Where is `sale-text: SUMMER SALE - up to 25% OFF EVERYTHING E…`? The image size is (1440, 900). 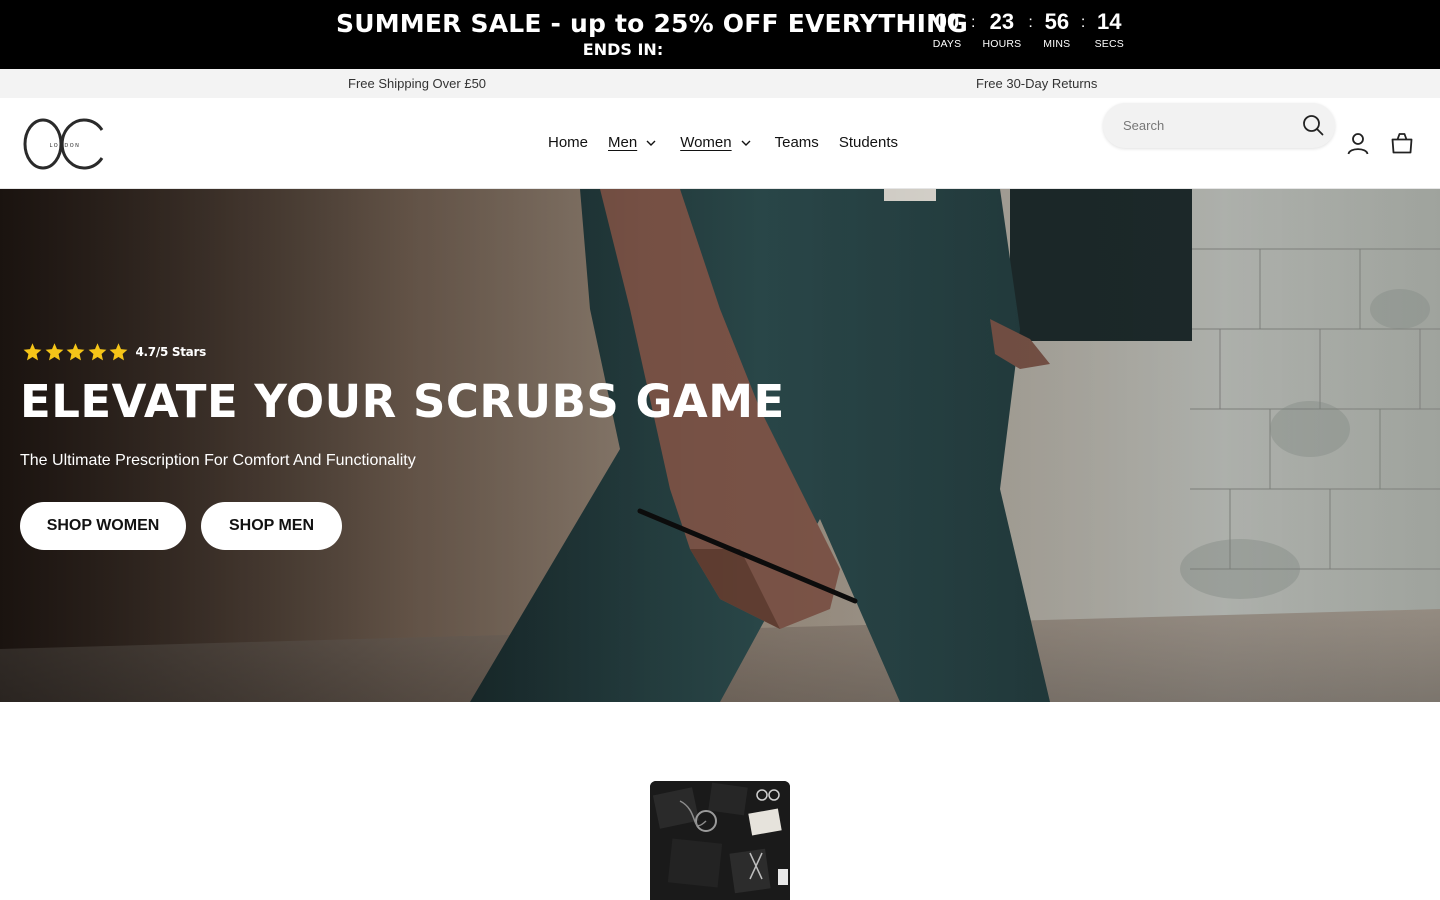
sale-text: SUMMER SALE - up to 25% OFF EVERYTHING E… is located at coordinates (652, 34).